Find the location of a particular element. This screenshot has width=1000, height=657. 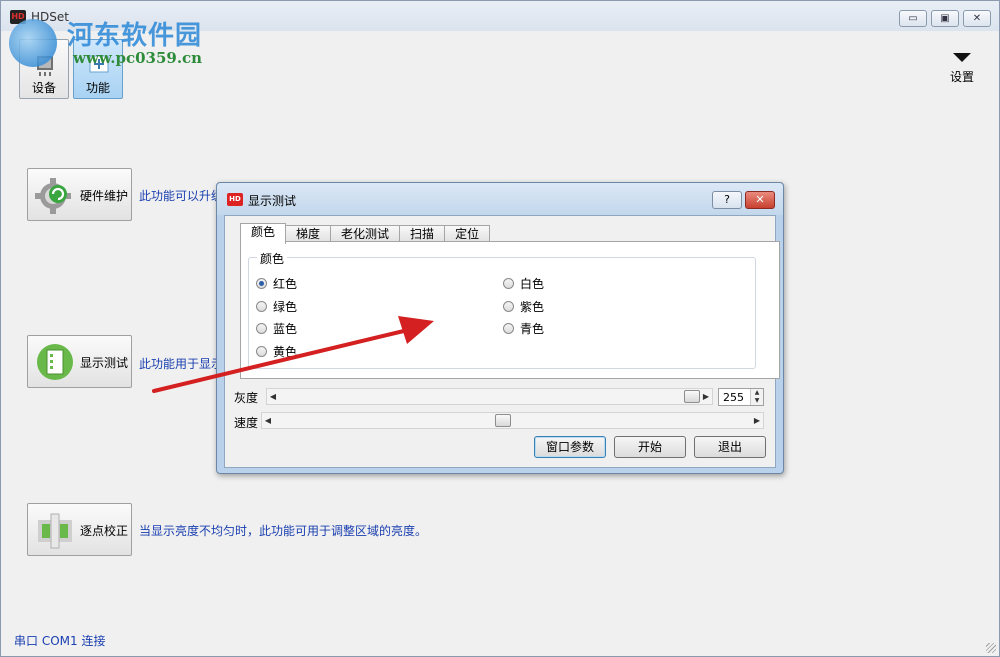

settings-button: 设置 is located at coordinates (962, 71).